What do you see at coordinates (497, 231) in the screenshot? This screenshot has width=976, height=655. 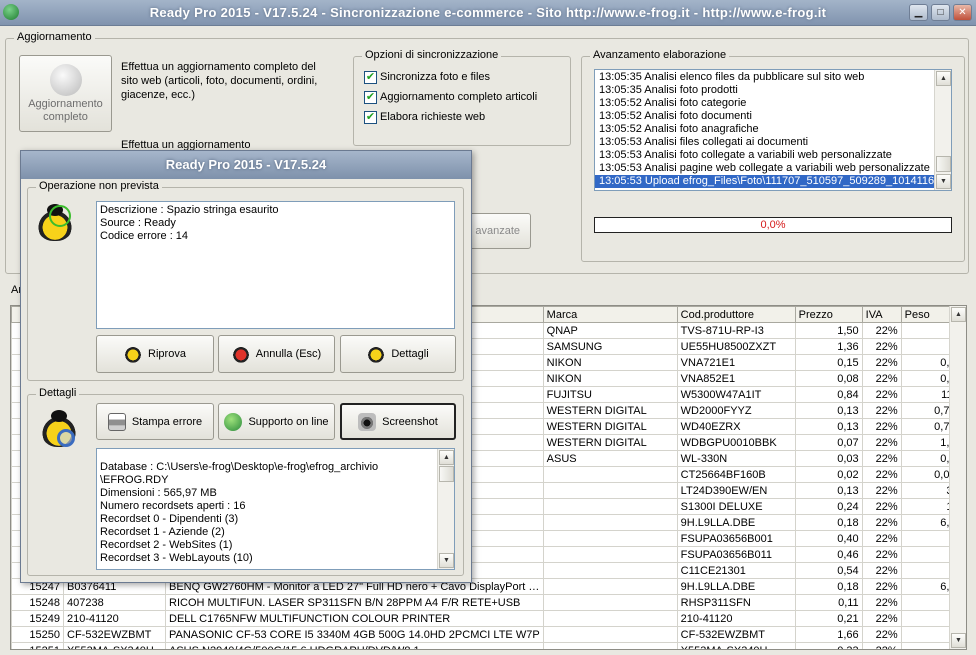 I see `advanced-update-button: avanzate` at bounding box center [497, 231].